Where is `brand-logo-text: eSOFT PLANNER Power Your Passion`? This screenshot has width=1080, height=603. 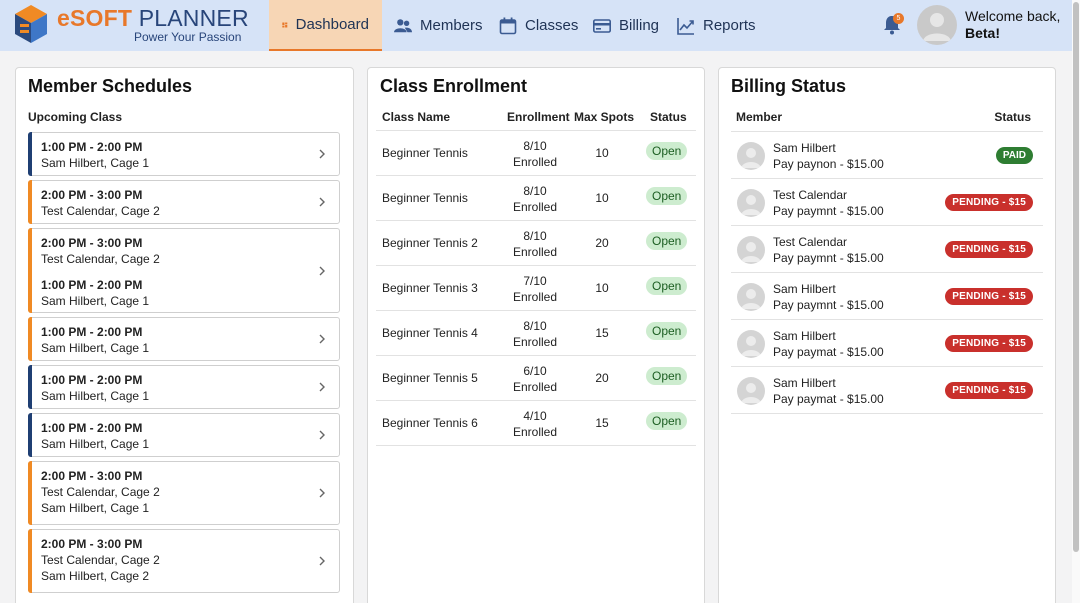
brand-logo-text: eSOFT PLANNER Power Your Passion is located at coordinates (153, 24).